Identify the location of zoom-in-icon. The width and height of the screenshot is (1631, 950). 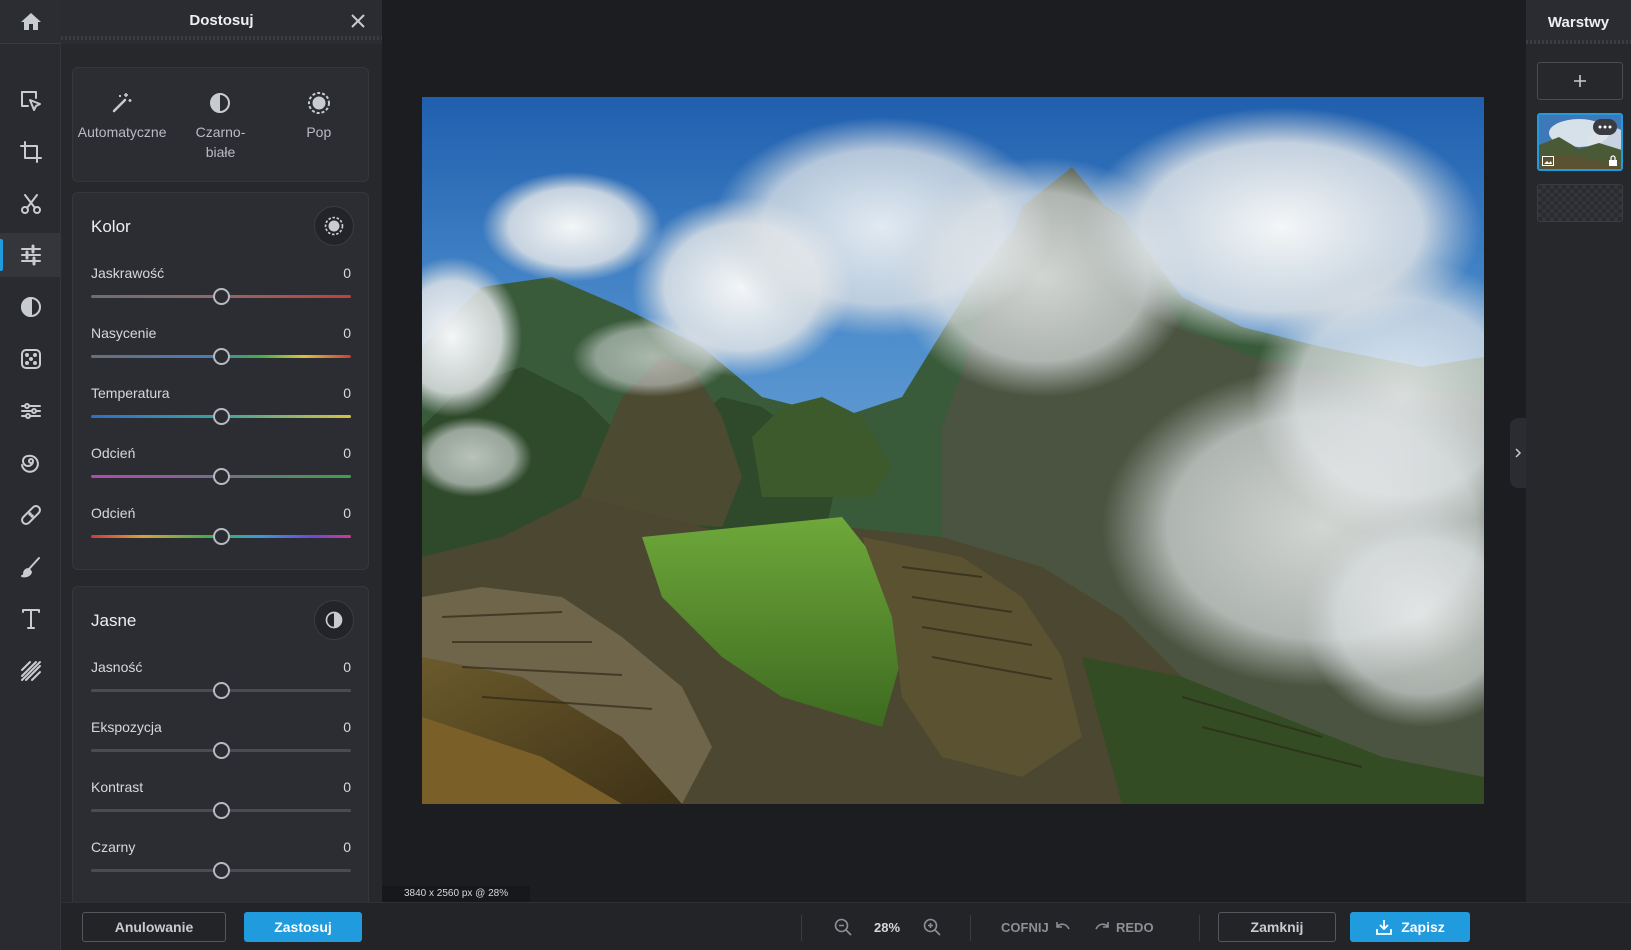
(932, 927).